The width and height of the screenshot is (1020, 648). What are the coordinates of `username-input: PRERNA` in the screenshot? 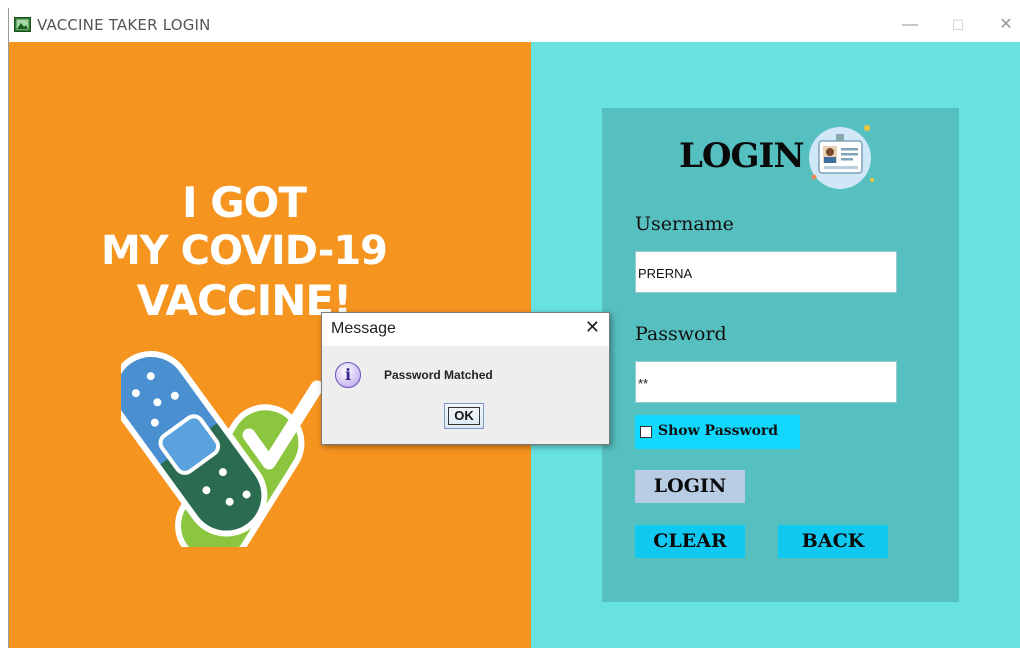 It's located at (766, 272).